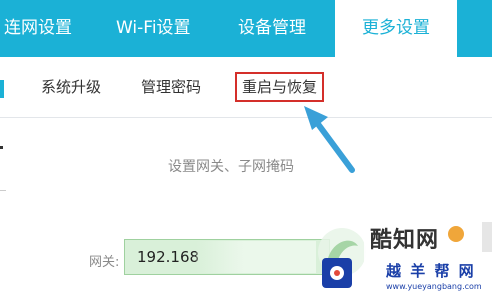  I want to click on section-title: 设置网关、子网掩码, so click(231, 167).